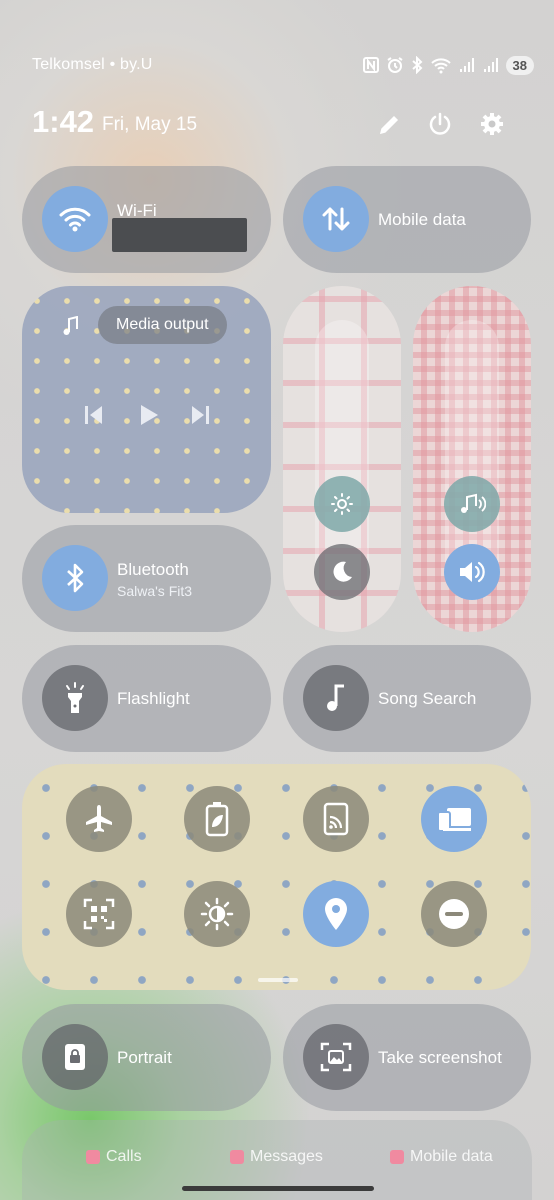  Describe the element at coordinates (519, 65) in the screenshot. I see `battery-badge: 38` at that location.